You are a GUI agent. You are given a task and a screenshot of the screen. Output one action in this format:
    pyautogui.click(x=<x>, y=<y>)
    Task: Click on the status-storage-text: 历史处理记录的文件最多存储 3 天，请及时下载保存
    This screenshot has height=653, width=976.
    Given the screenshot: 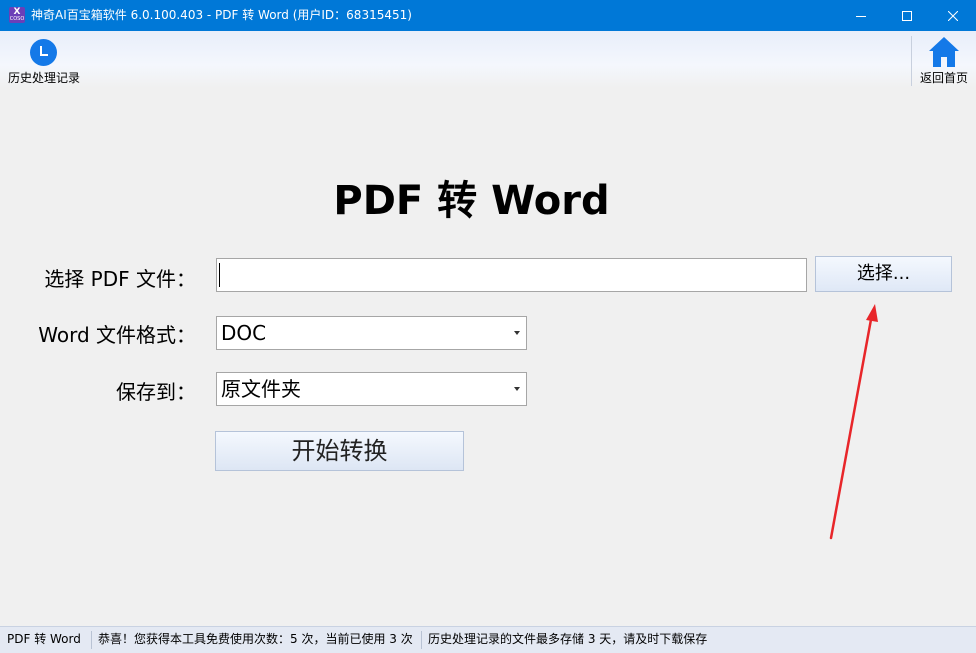 What is the action you would take?
    pyautogui.click(x=568, y=639)
    